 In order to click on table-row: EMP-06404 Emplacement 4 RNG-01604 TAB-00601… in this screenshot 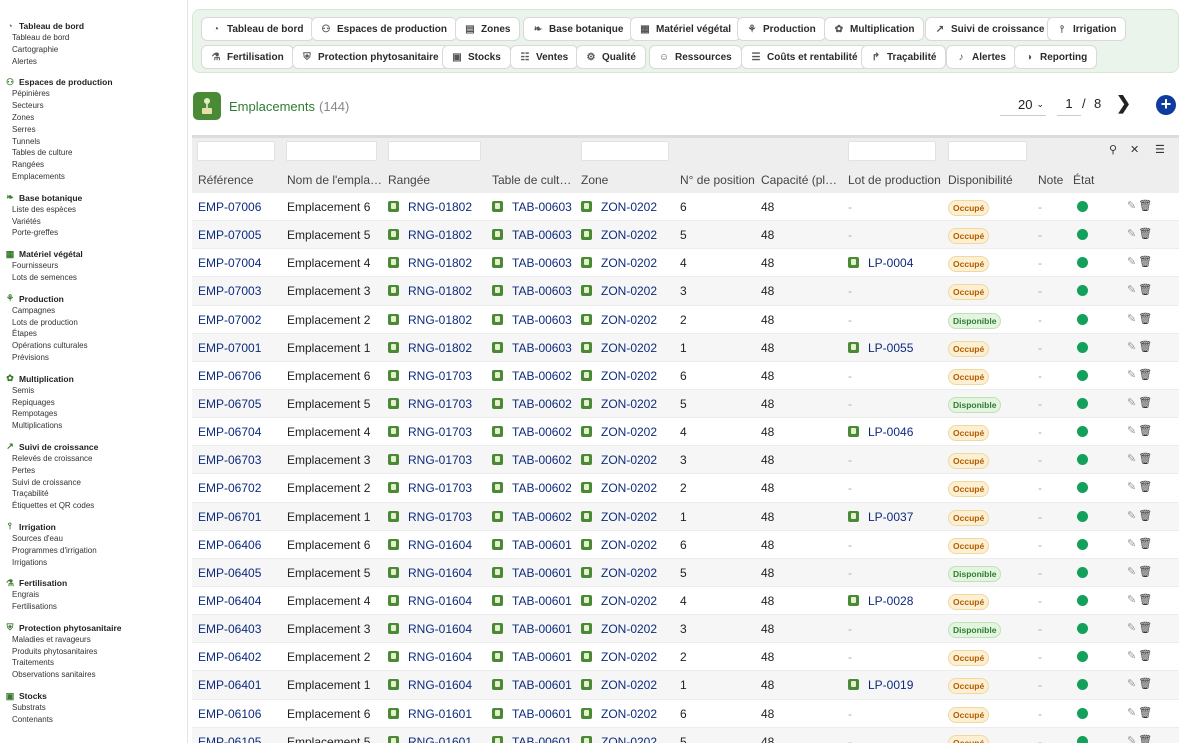, I will do `click(685, 601)`.